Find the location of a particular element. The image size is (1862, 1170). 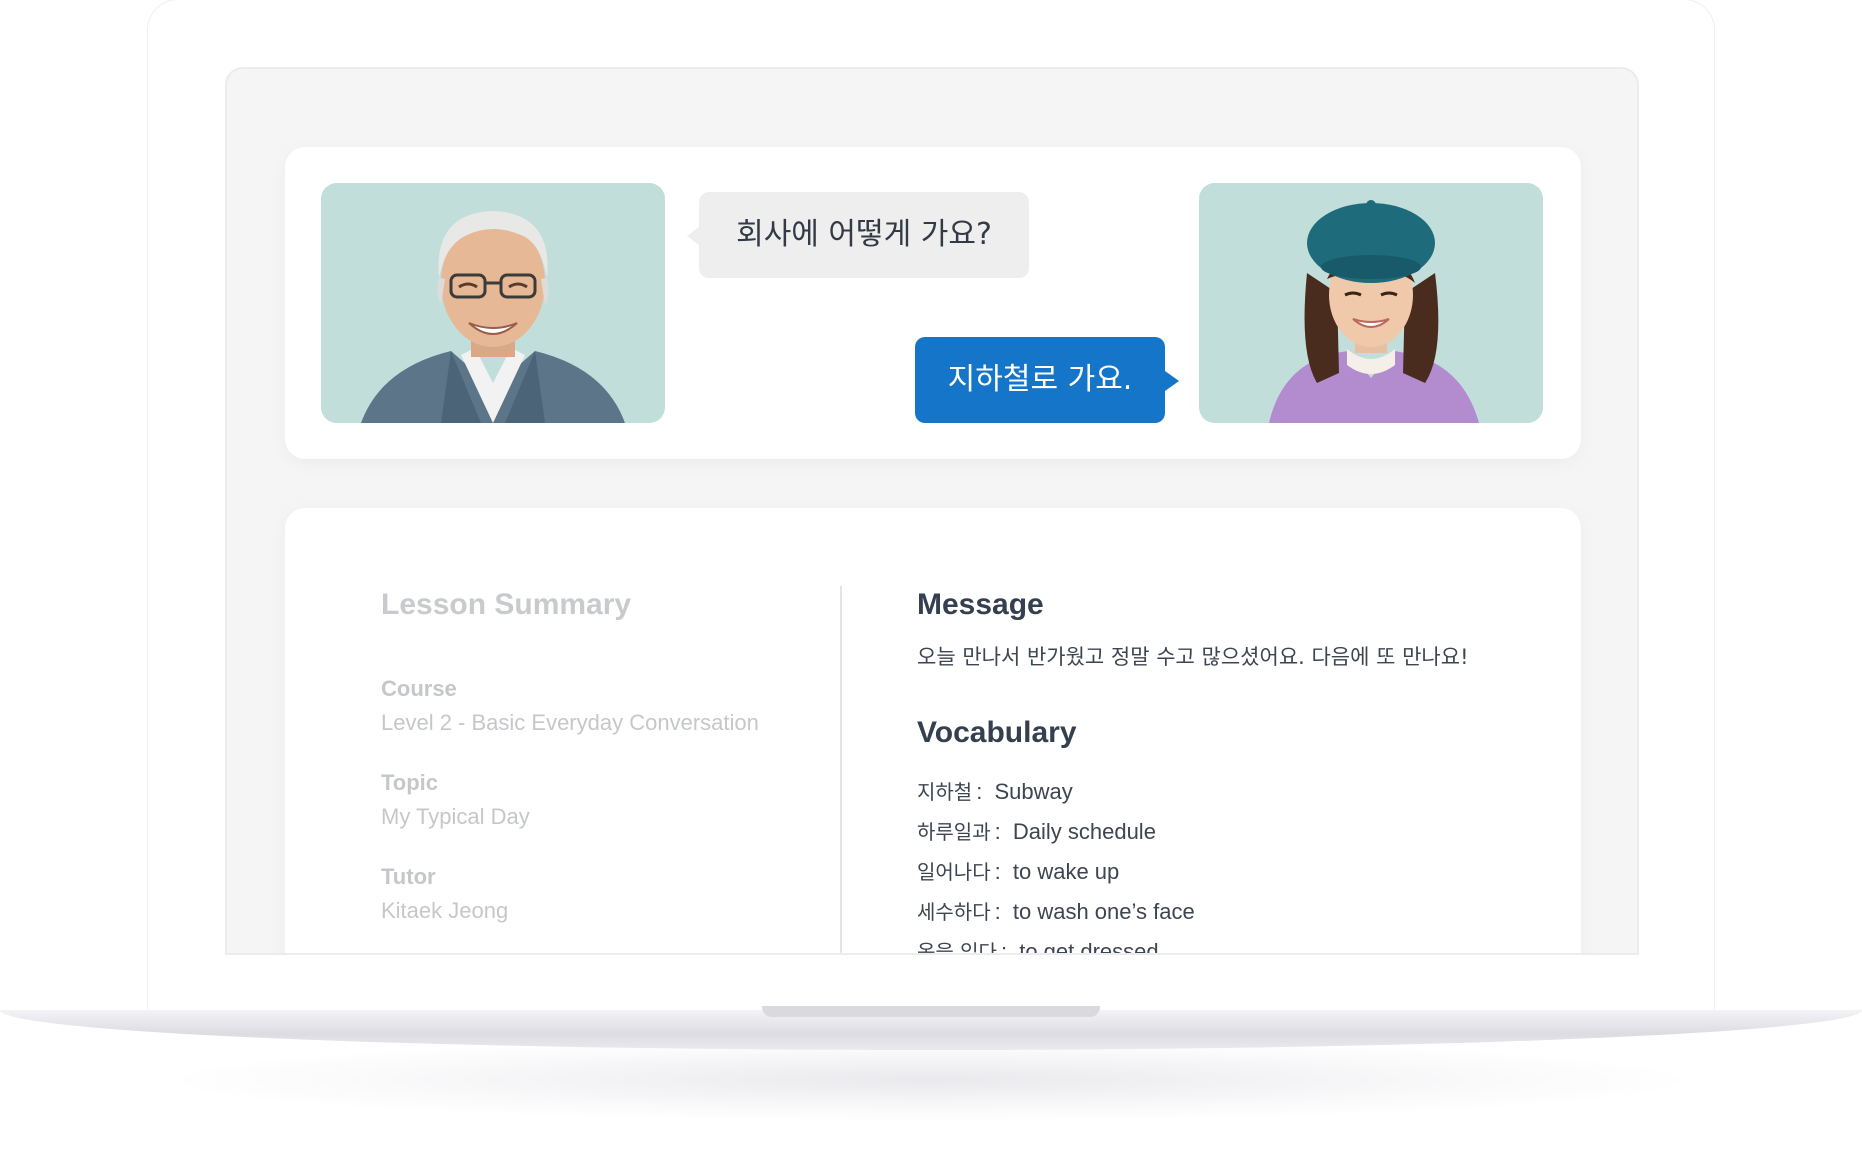

student-photo is located at coordinates (1371, 303).